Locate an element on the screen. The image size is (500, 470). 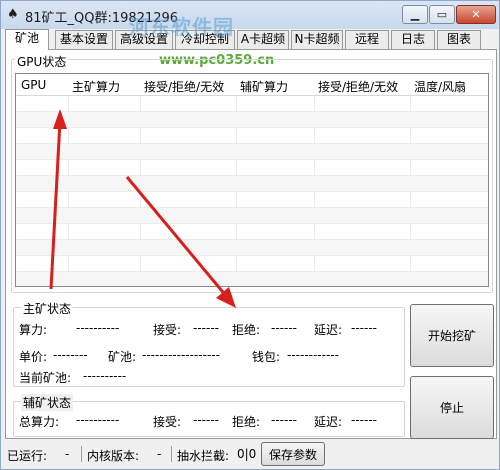
maximize-icon: ▭ is located at coordinates (442, 14).